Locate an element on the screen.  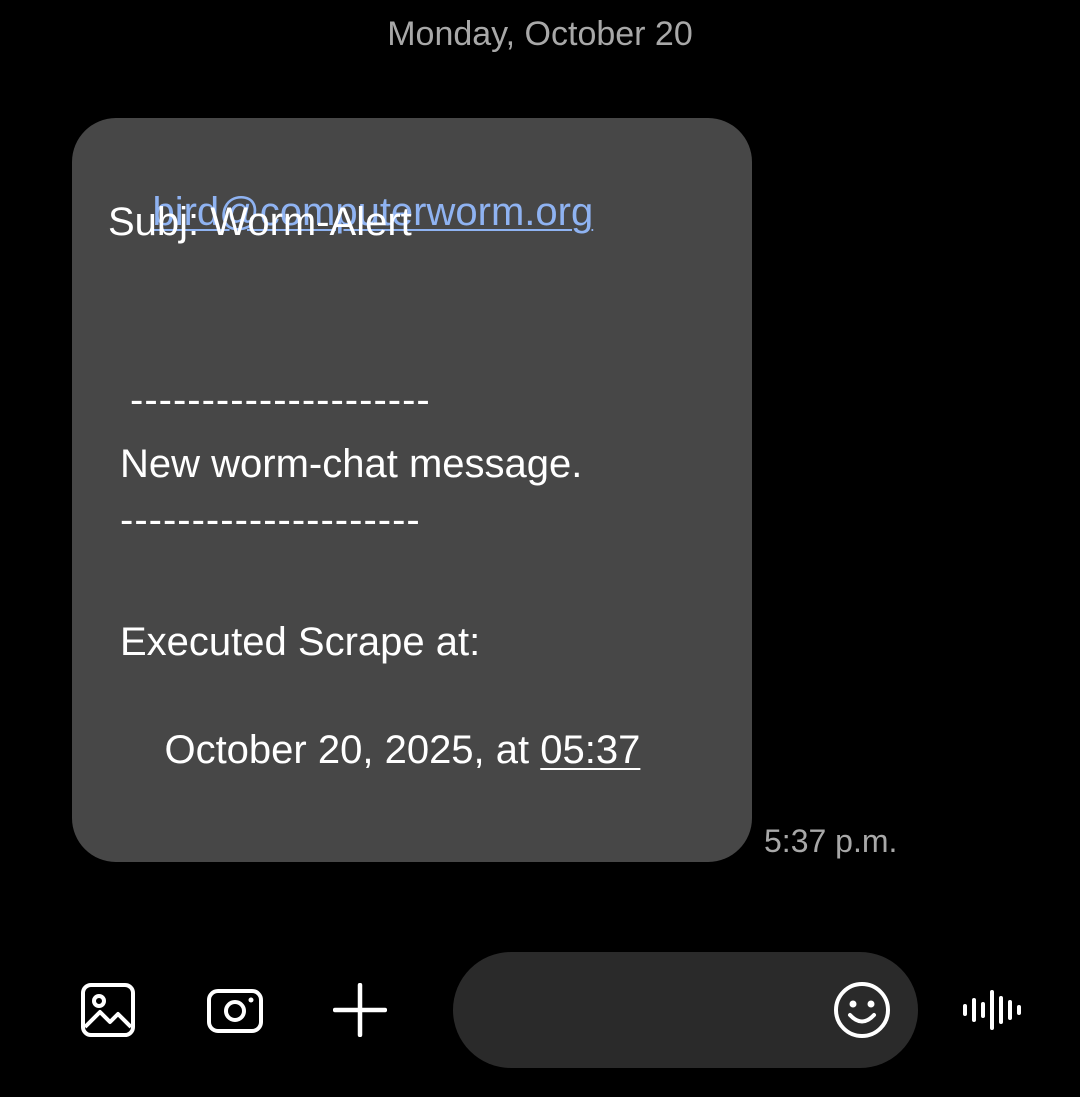
executed-time-link: 05:37 is located at coordinates (590, 750).